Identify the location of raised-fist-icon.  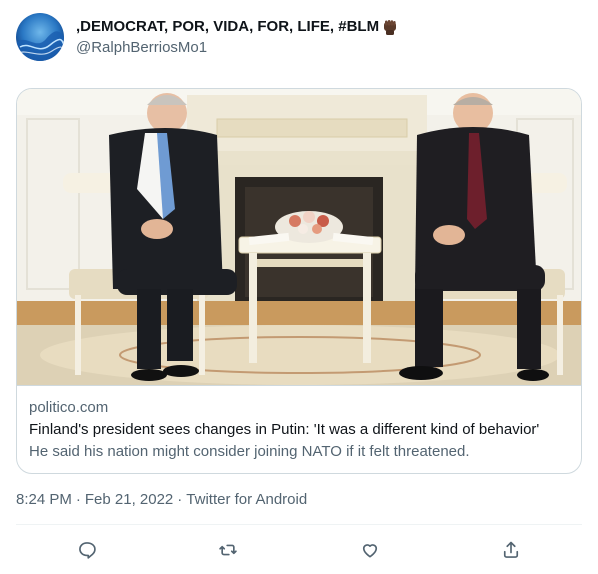
(390, 27).